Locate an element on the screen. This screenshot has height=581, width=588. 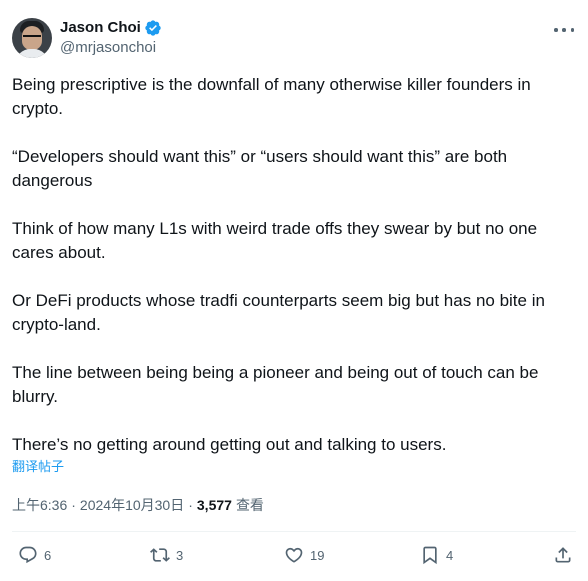
bookmark-button: 4 is located at coordinates (436, 555).